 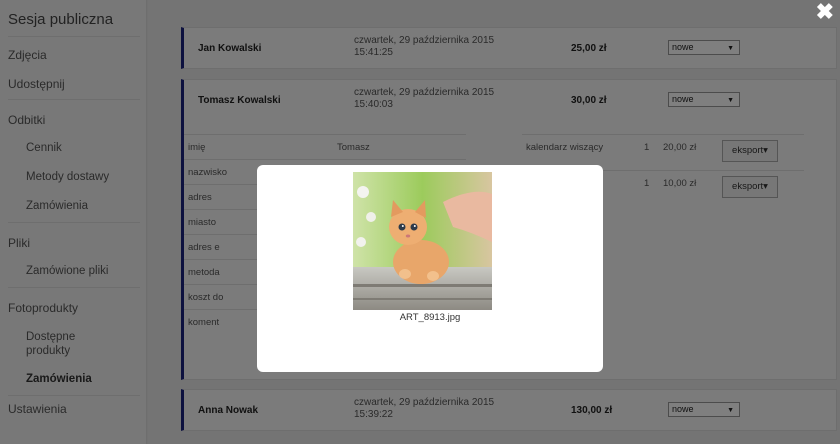 What do you see at coordinates (825, 12) in the screenshot?
I see `close-icon: ✖` at bounding box center [825, 12].